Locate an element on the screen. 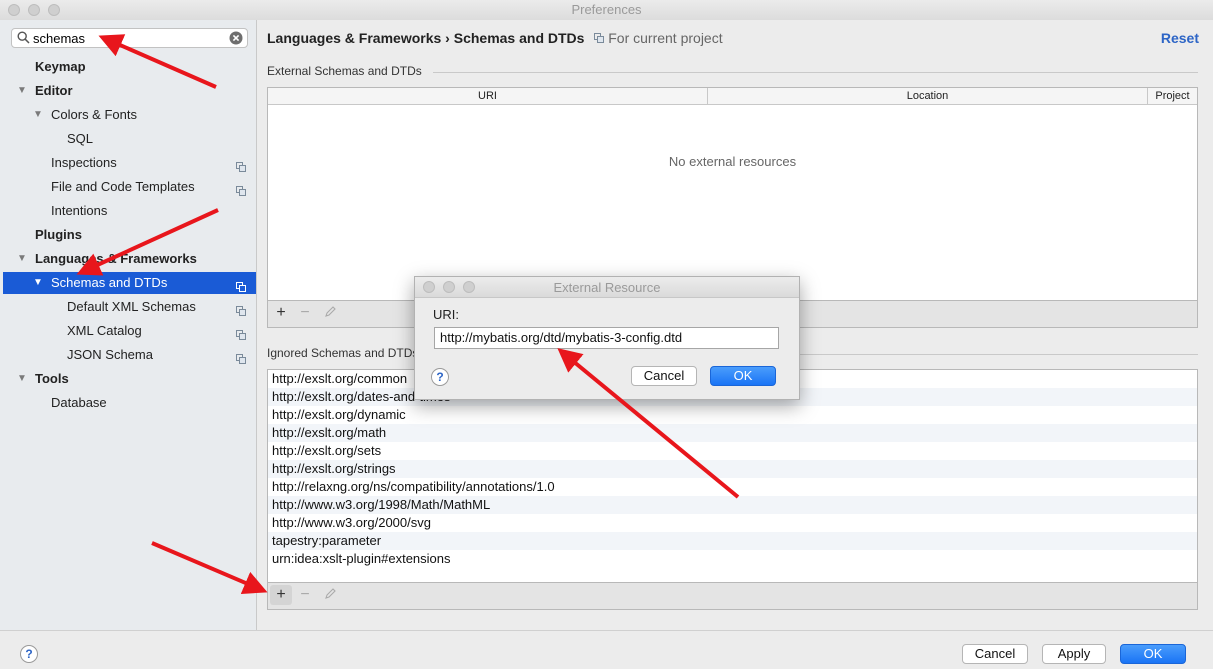  table-header: URI Location Project is located at coordinates (732, 96).